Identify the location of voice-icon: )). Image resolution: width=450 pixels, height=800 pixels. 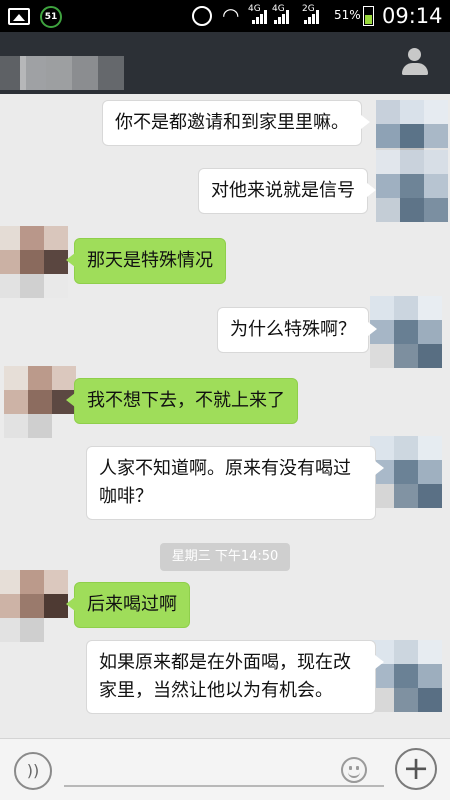
(33, 771).